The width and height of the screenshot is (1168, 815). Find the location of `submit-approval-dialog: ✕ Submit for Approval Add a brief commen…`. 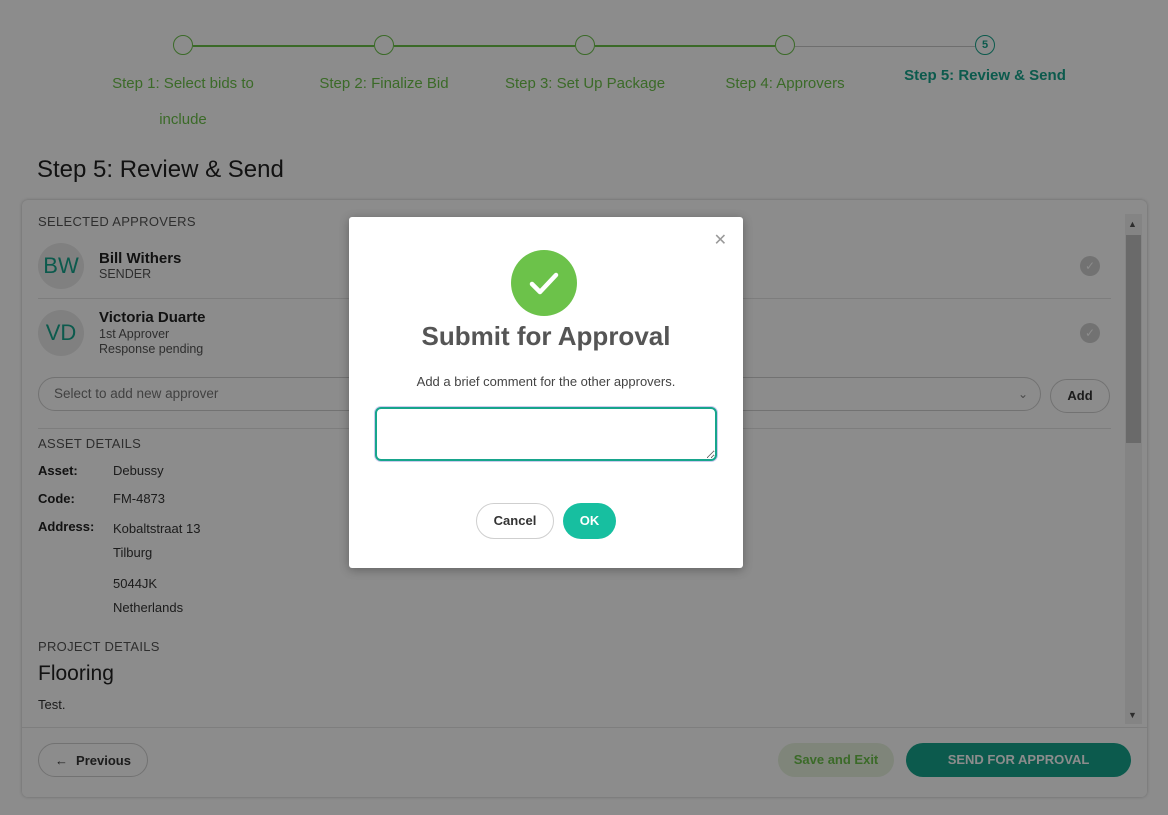

submit-approval-dialog: ✕ Submit for Approval Add a brief commen… is located at coordinates (546, 392).